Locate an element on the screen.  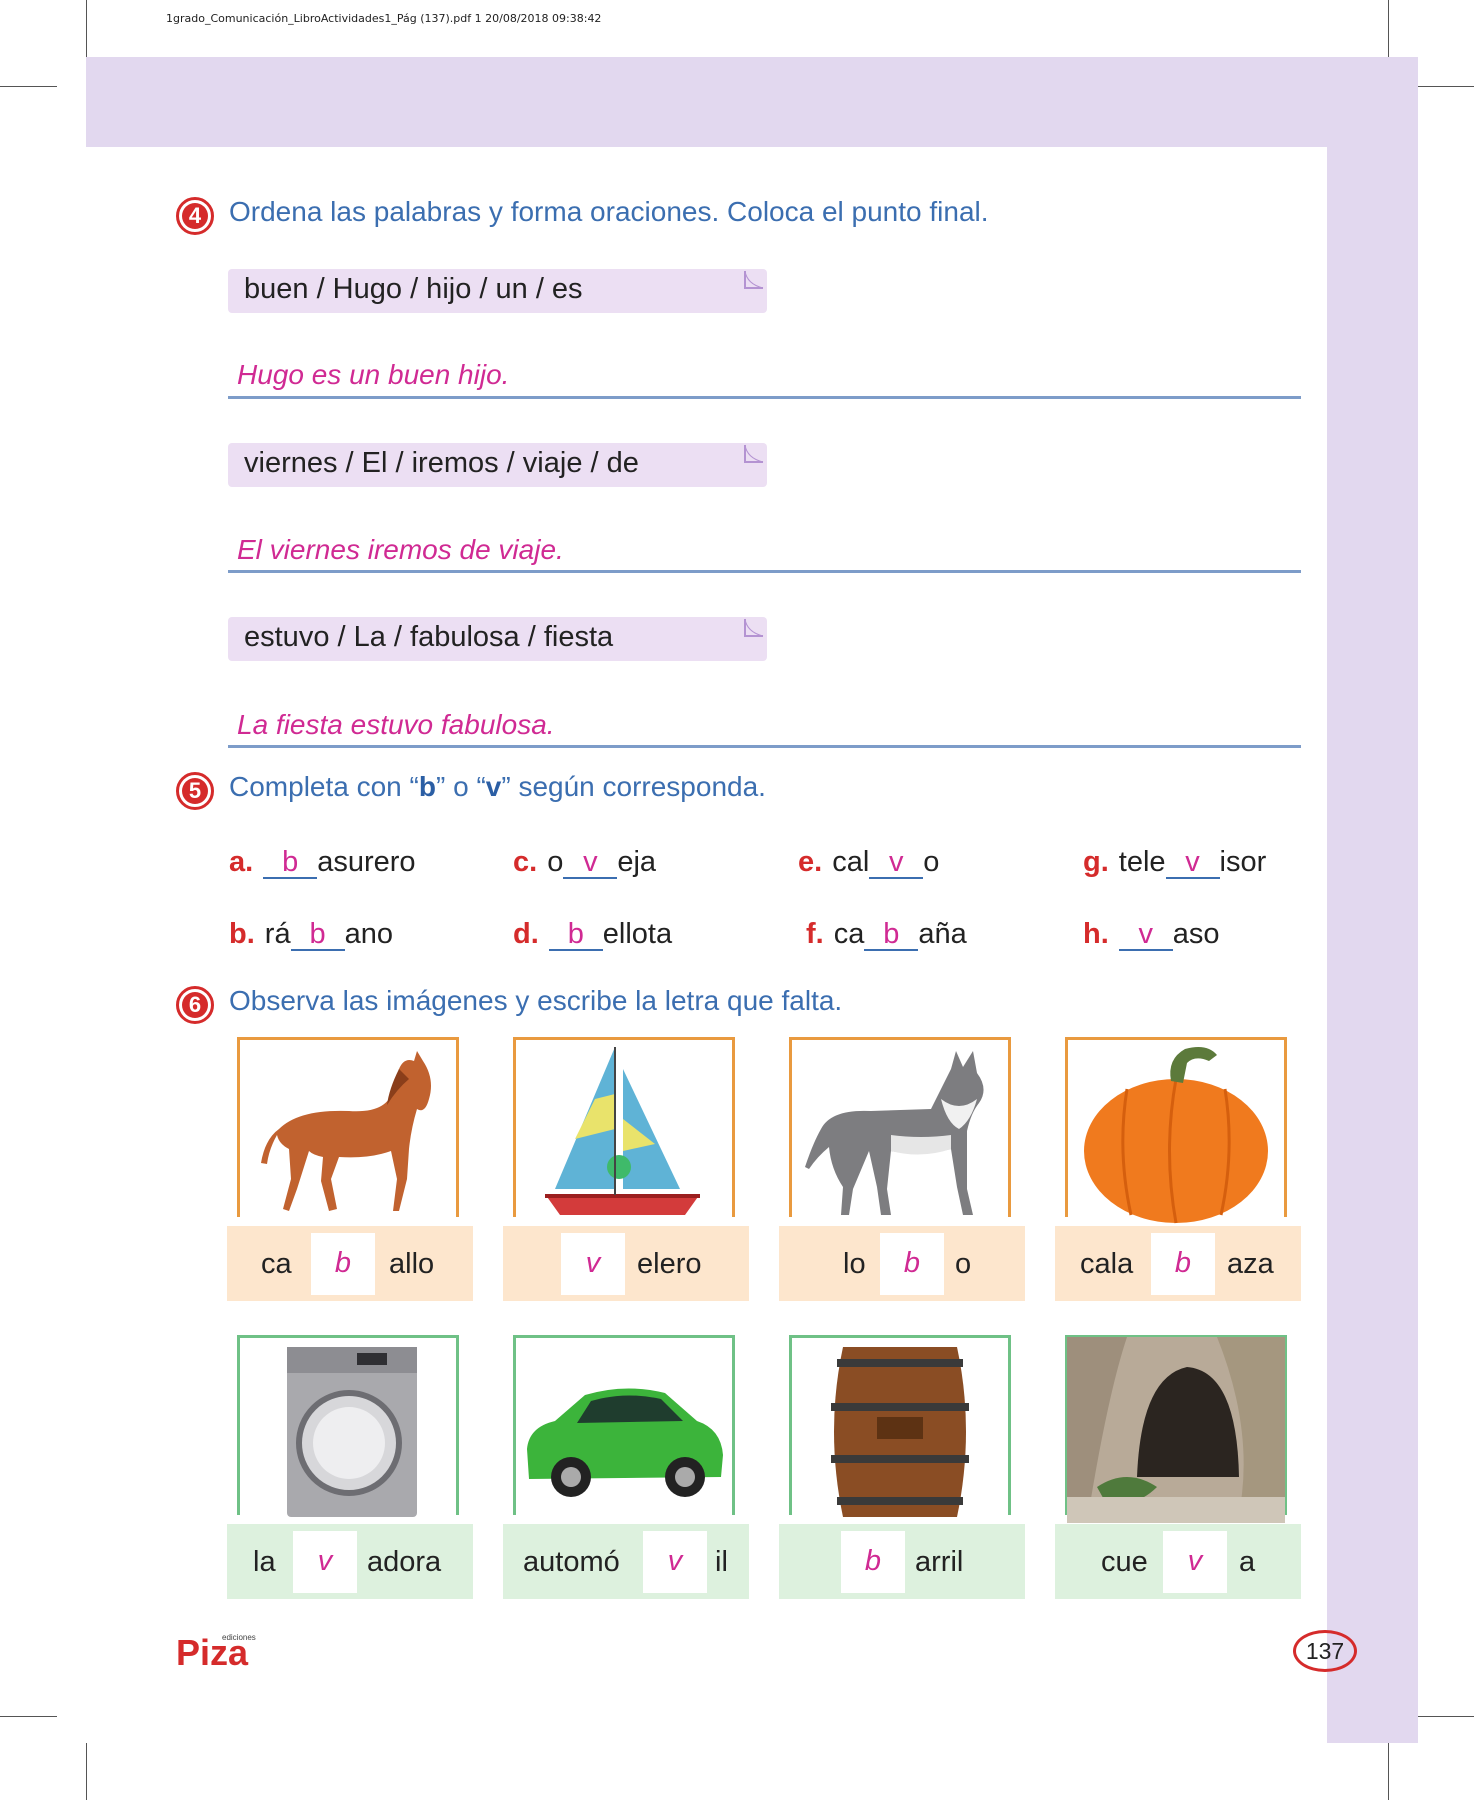
fill-item-d: d. b ellota is located at coordinates (593, 934).